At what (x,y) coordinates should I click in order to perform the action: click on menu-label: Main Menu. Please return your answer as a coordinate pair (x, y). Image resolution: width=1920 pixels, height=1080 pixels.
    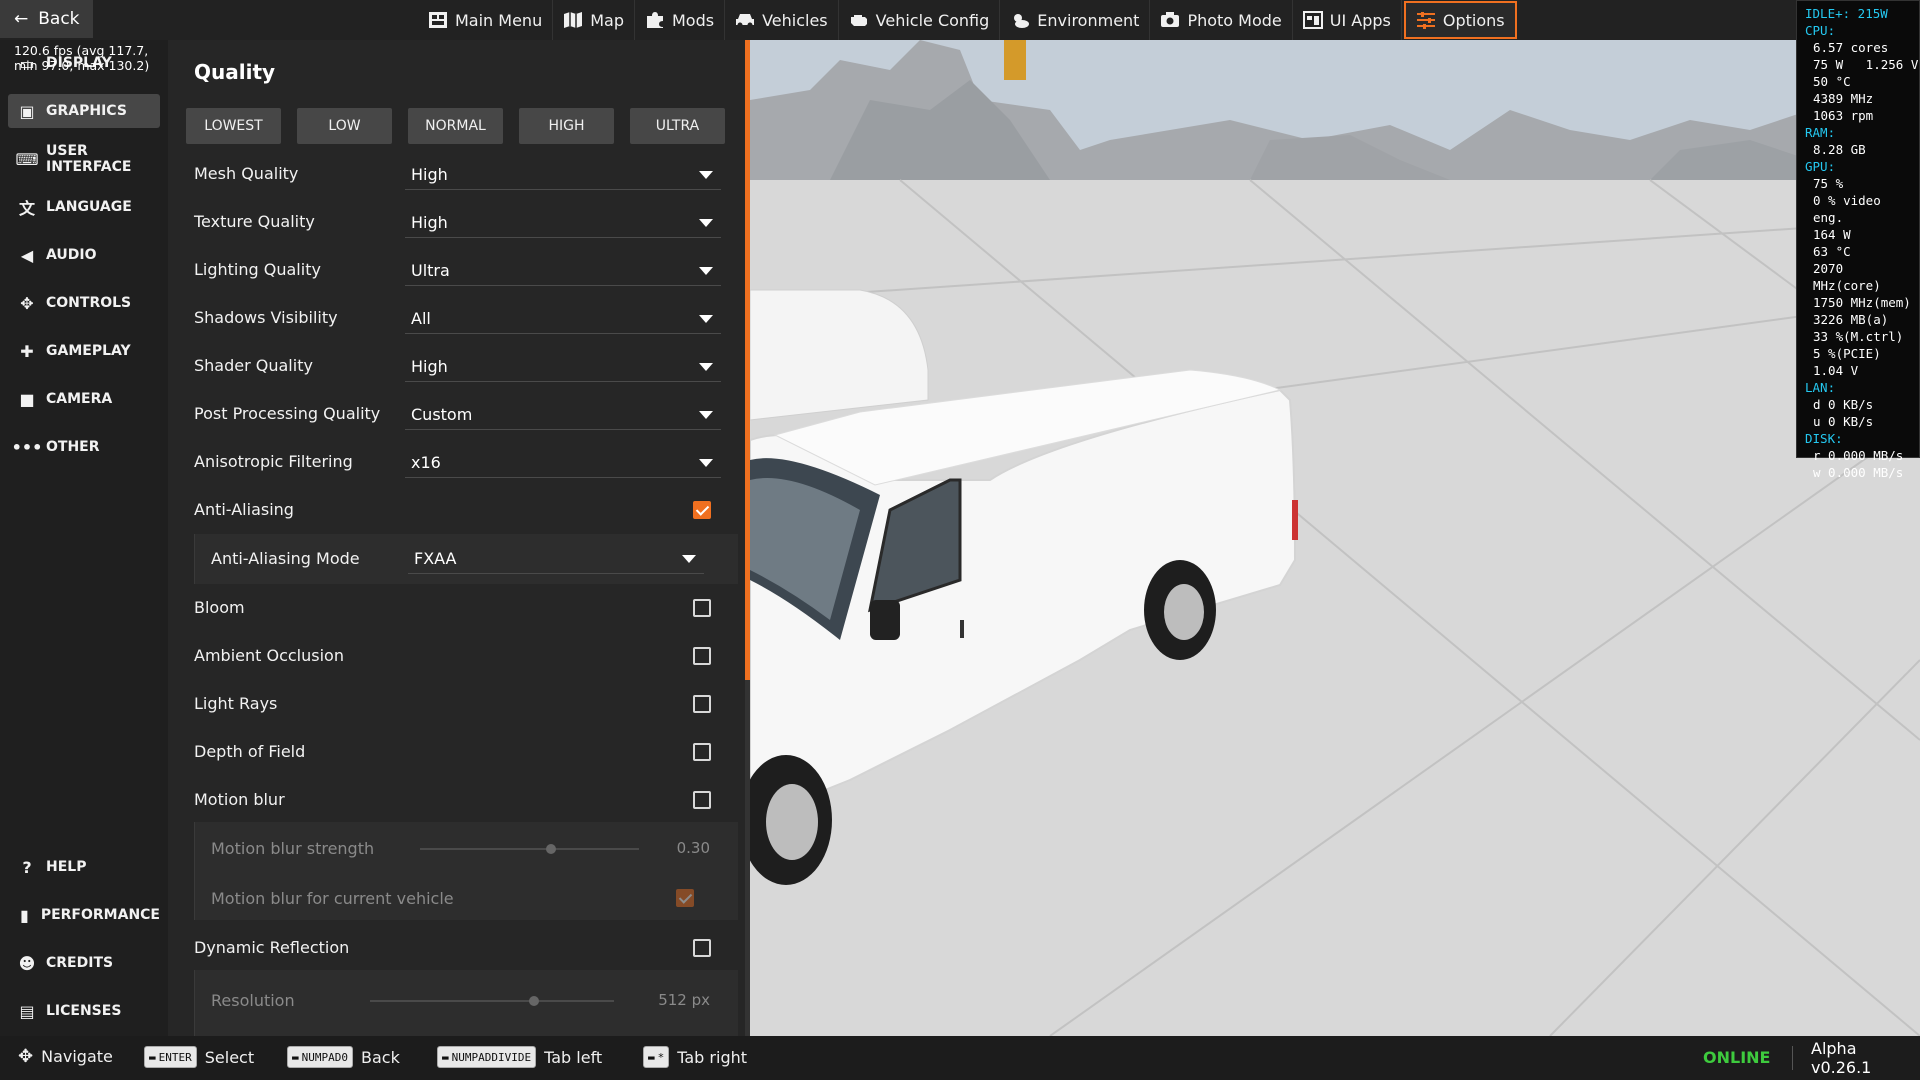
    Looking at the image, I should click on (499, 20).